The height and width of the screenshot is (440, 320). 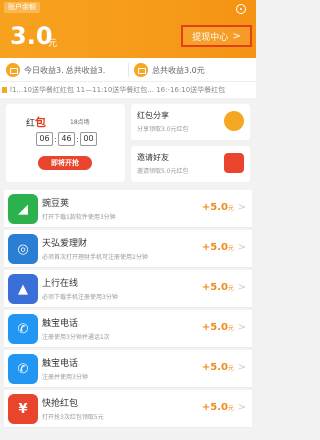 I want to click on event-title: 红包, so click(x=36, y=122).